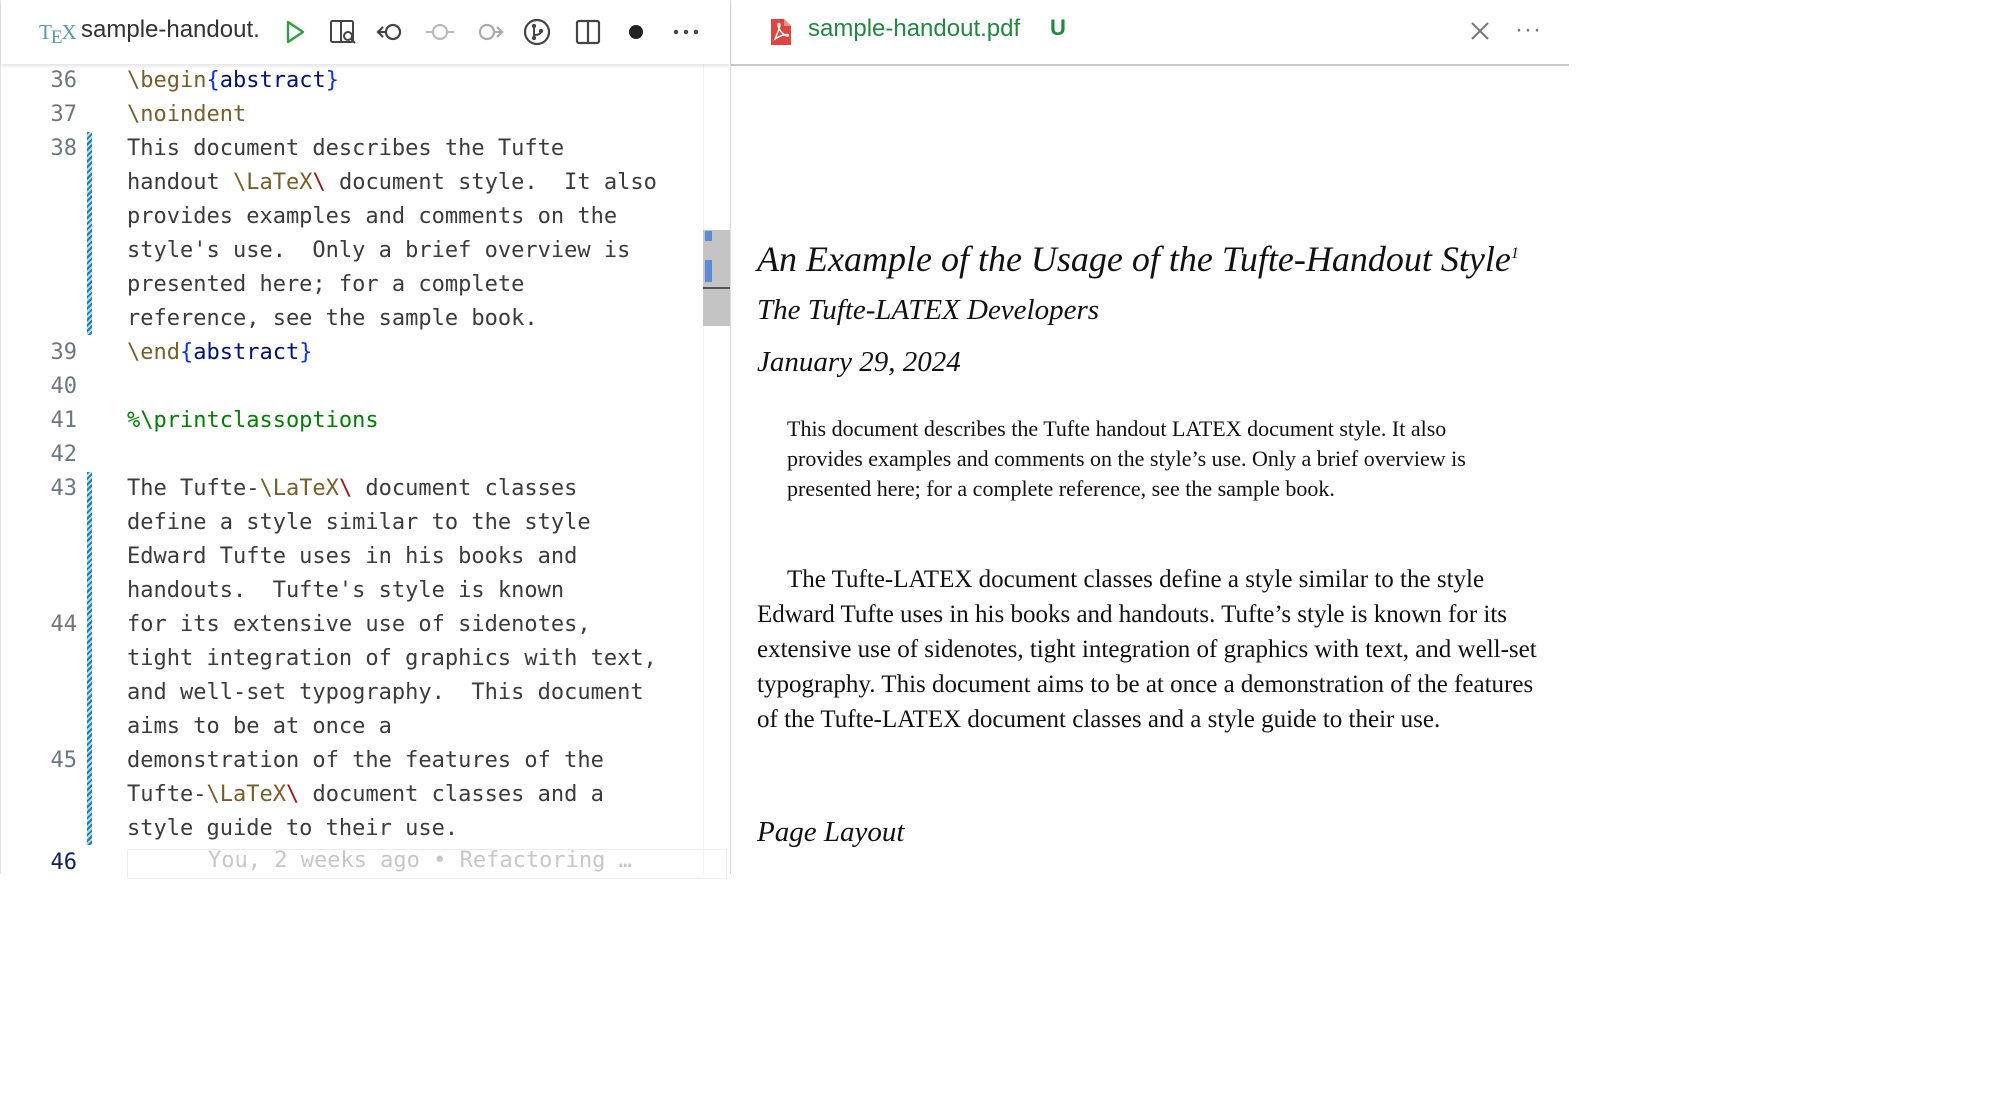  I want to click on code-text: This document describes the Tufte, so click(345, 149).